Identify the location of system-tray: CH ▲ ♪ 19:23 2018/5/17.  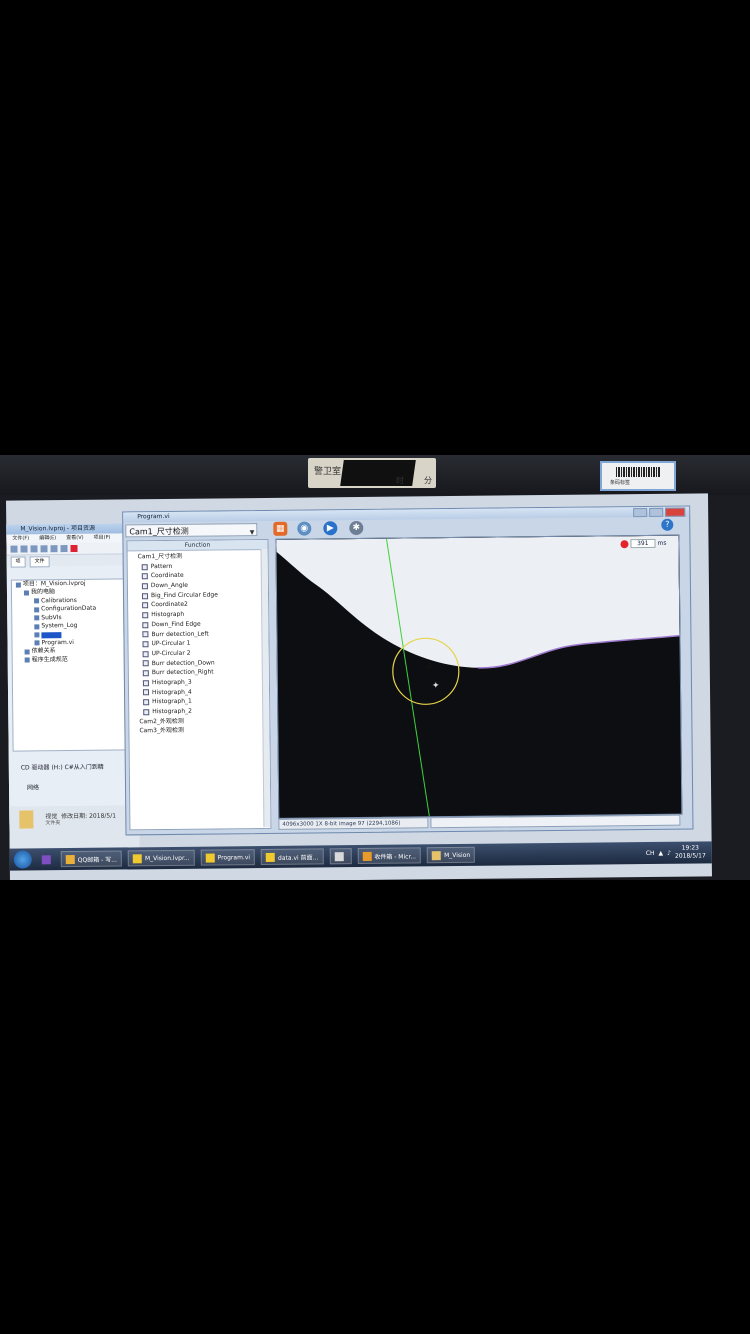
(679, 852).